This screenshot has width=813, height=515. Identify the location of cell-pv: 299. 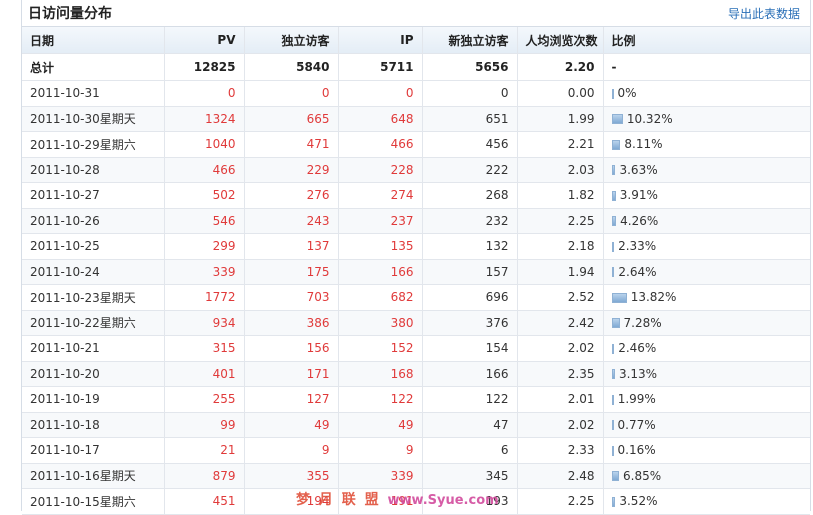
(204, 246).